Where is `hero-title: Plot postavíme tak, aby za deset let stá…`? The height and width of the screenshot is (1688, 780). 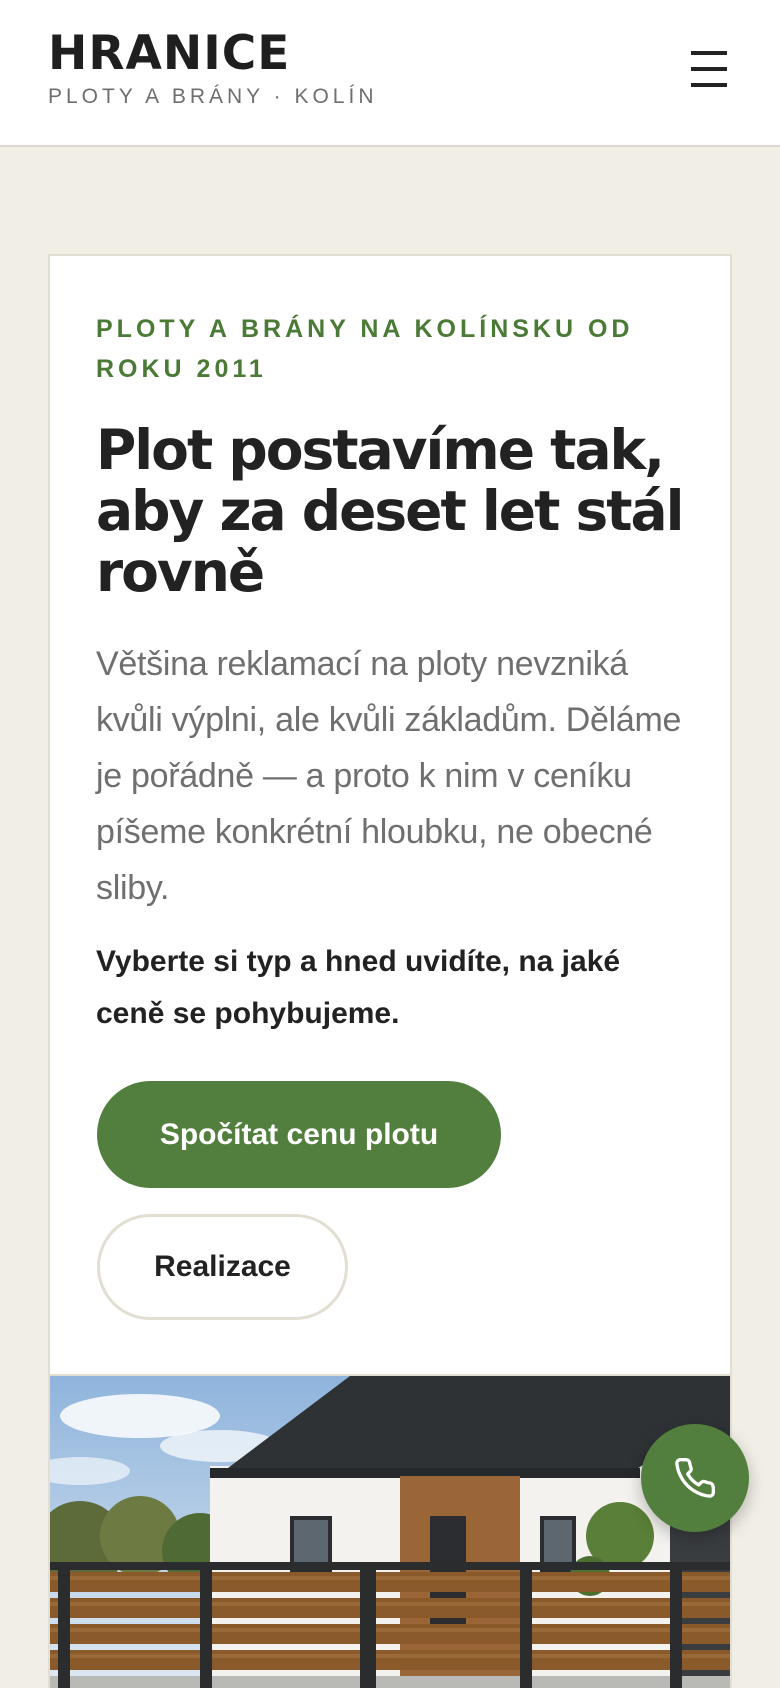 hero-title: Plot postavíme tak, aby za deset let stá… is located at coordinates (390, 511).